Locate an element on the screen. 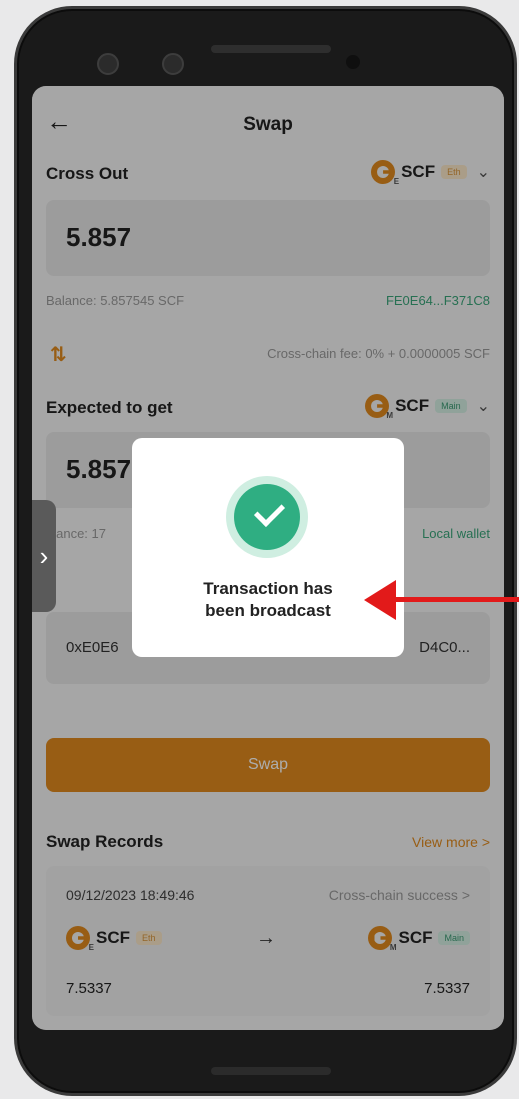 The height and width of the screenshot is (1099, 519). bottom-speaker is located at coordinates (271, 1071).